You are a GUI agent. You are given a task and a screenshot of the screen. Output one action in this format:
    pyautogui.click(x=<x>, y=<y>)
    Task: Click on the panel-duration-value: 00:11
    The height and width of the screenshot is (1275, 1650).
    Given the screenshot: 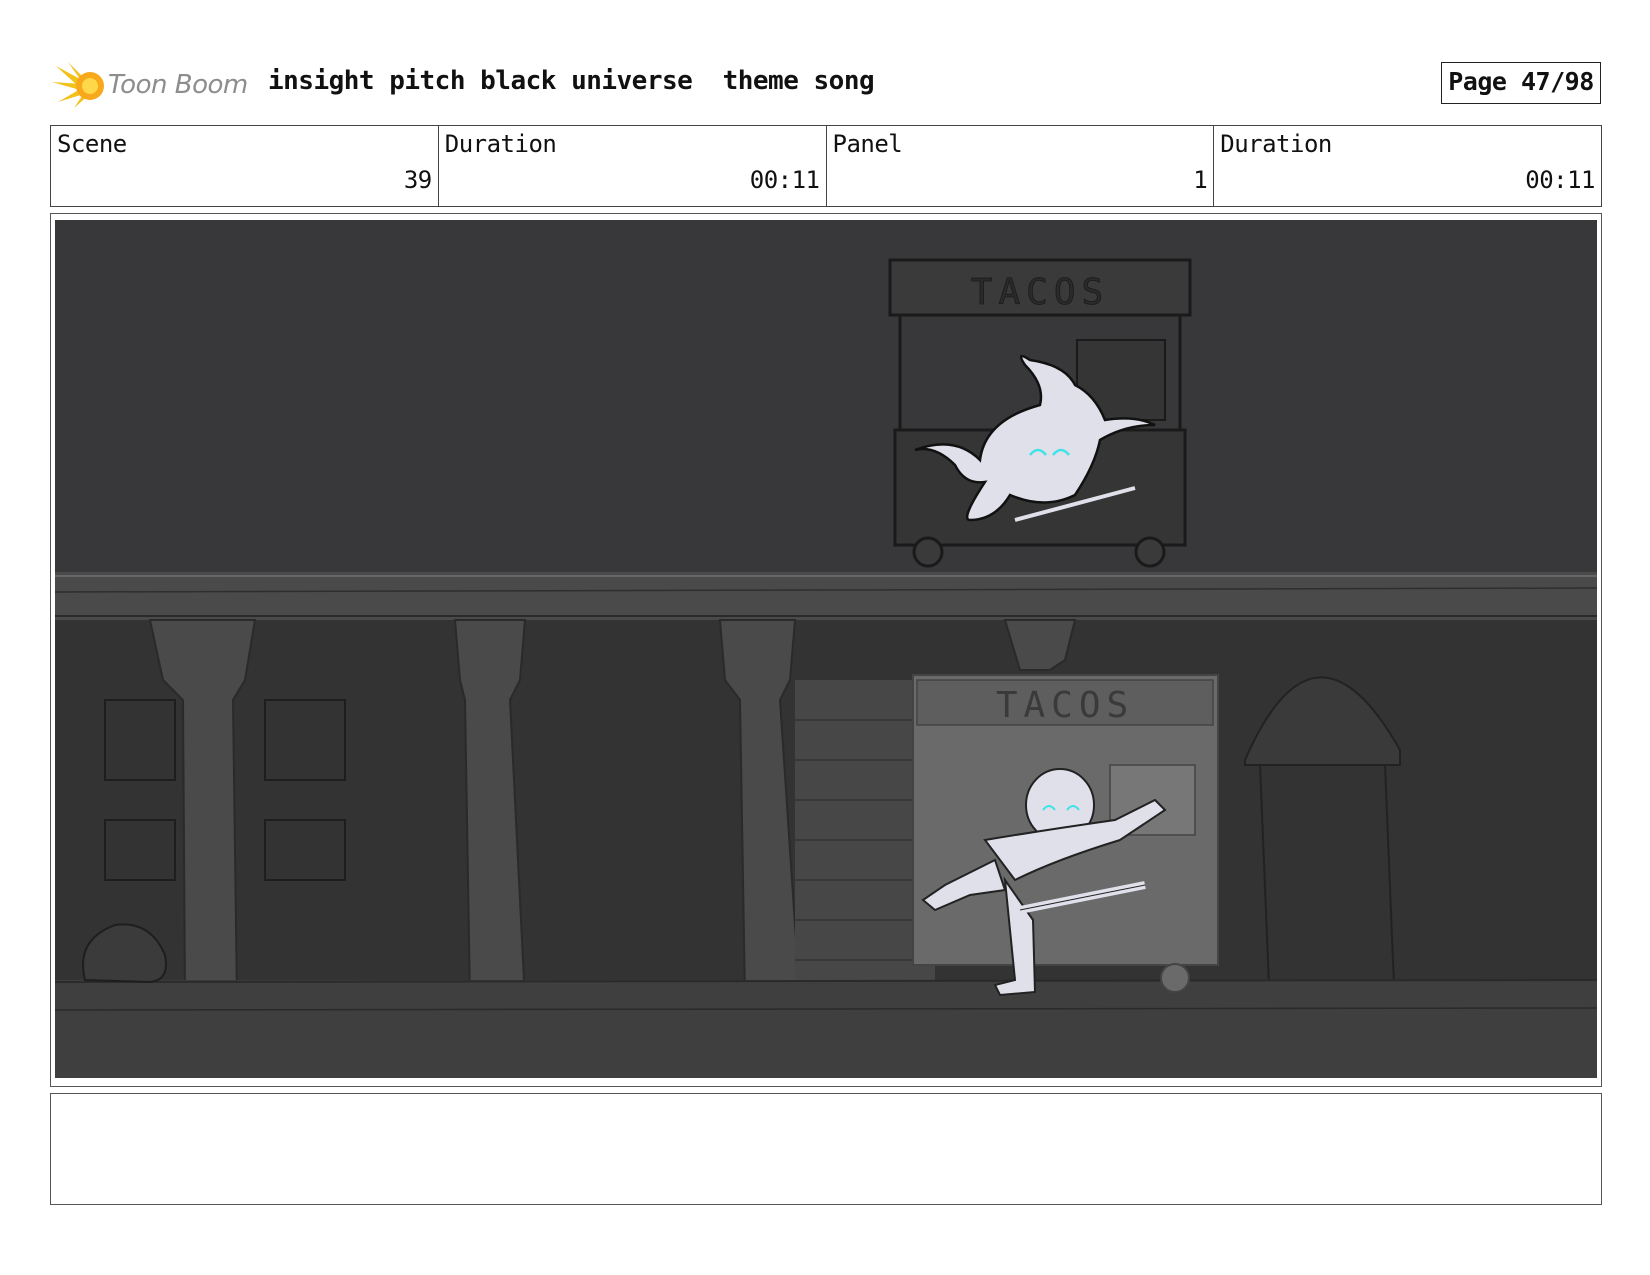 What is the action you would take?
    pyautogui.click(x=1560, y=180)
    